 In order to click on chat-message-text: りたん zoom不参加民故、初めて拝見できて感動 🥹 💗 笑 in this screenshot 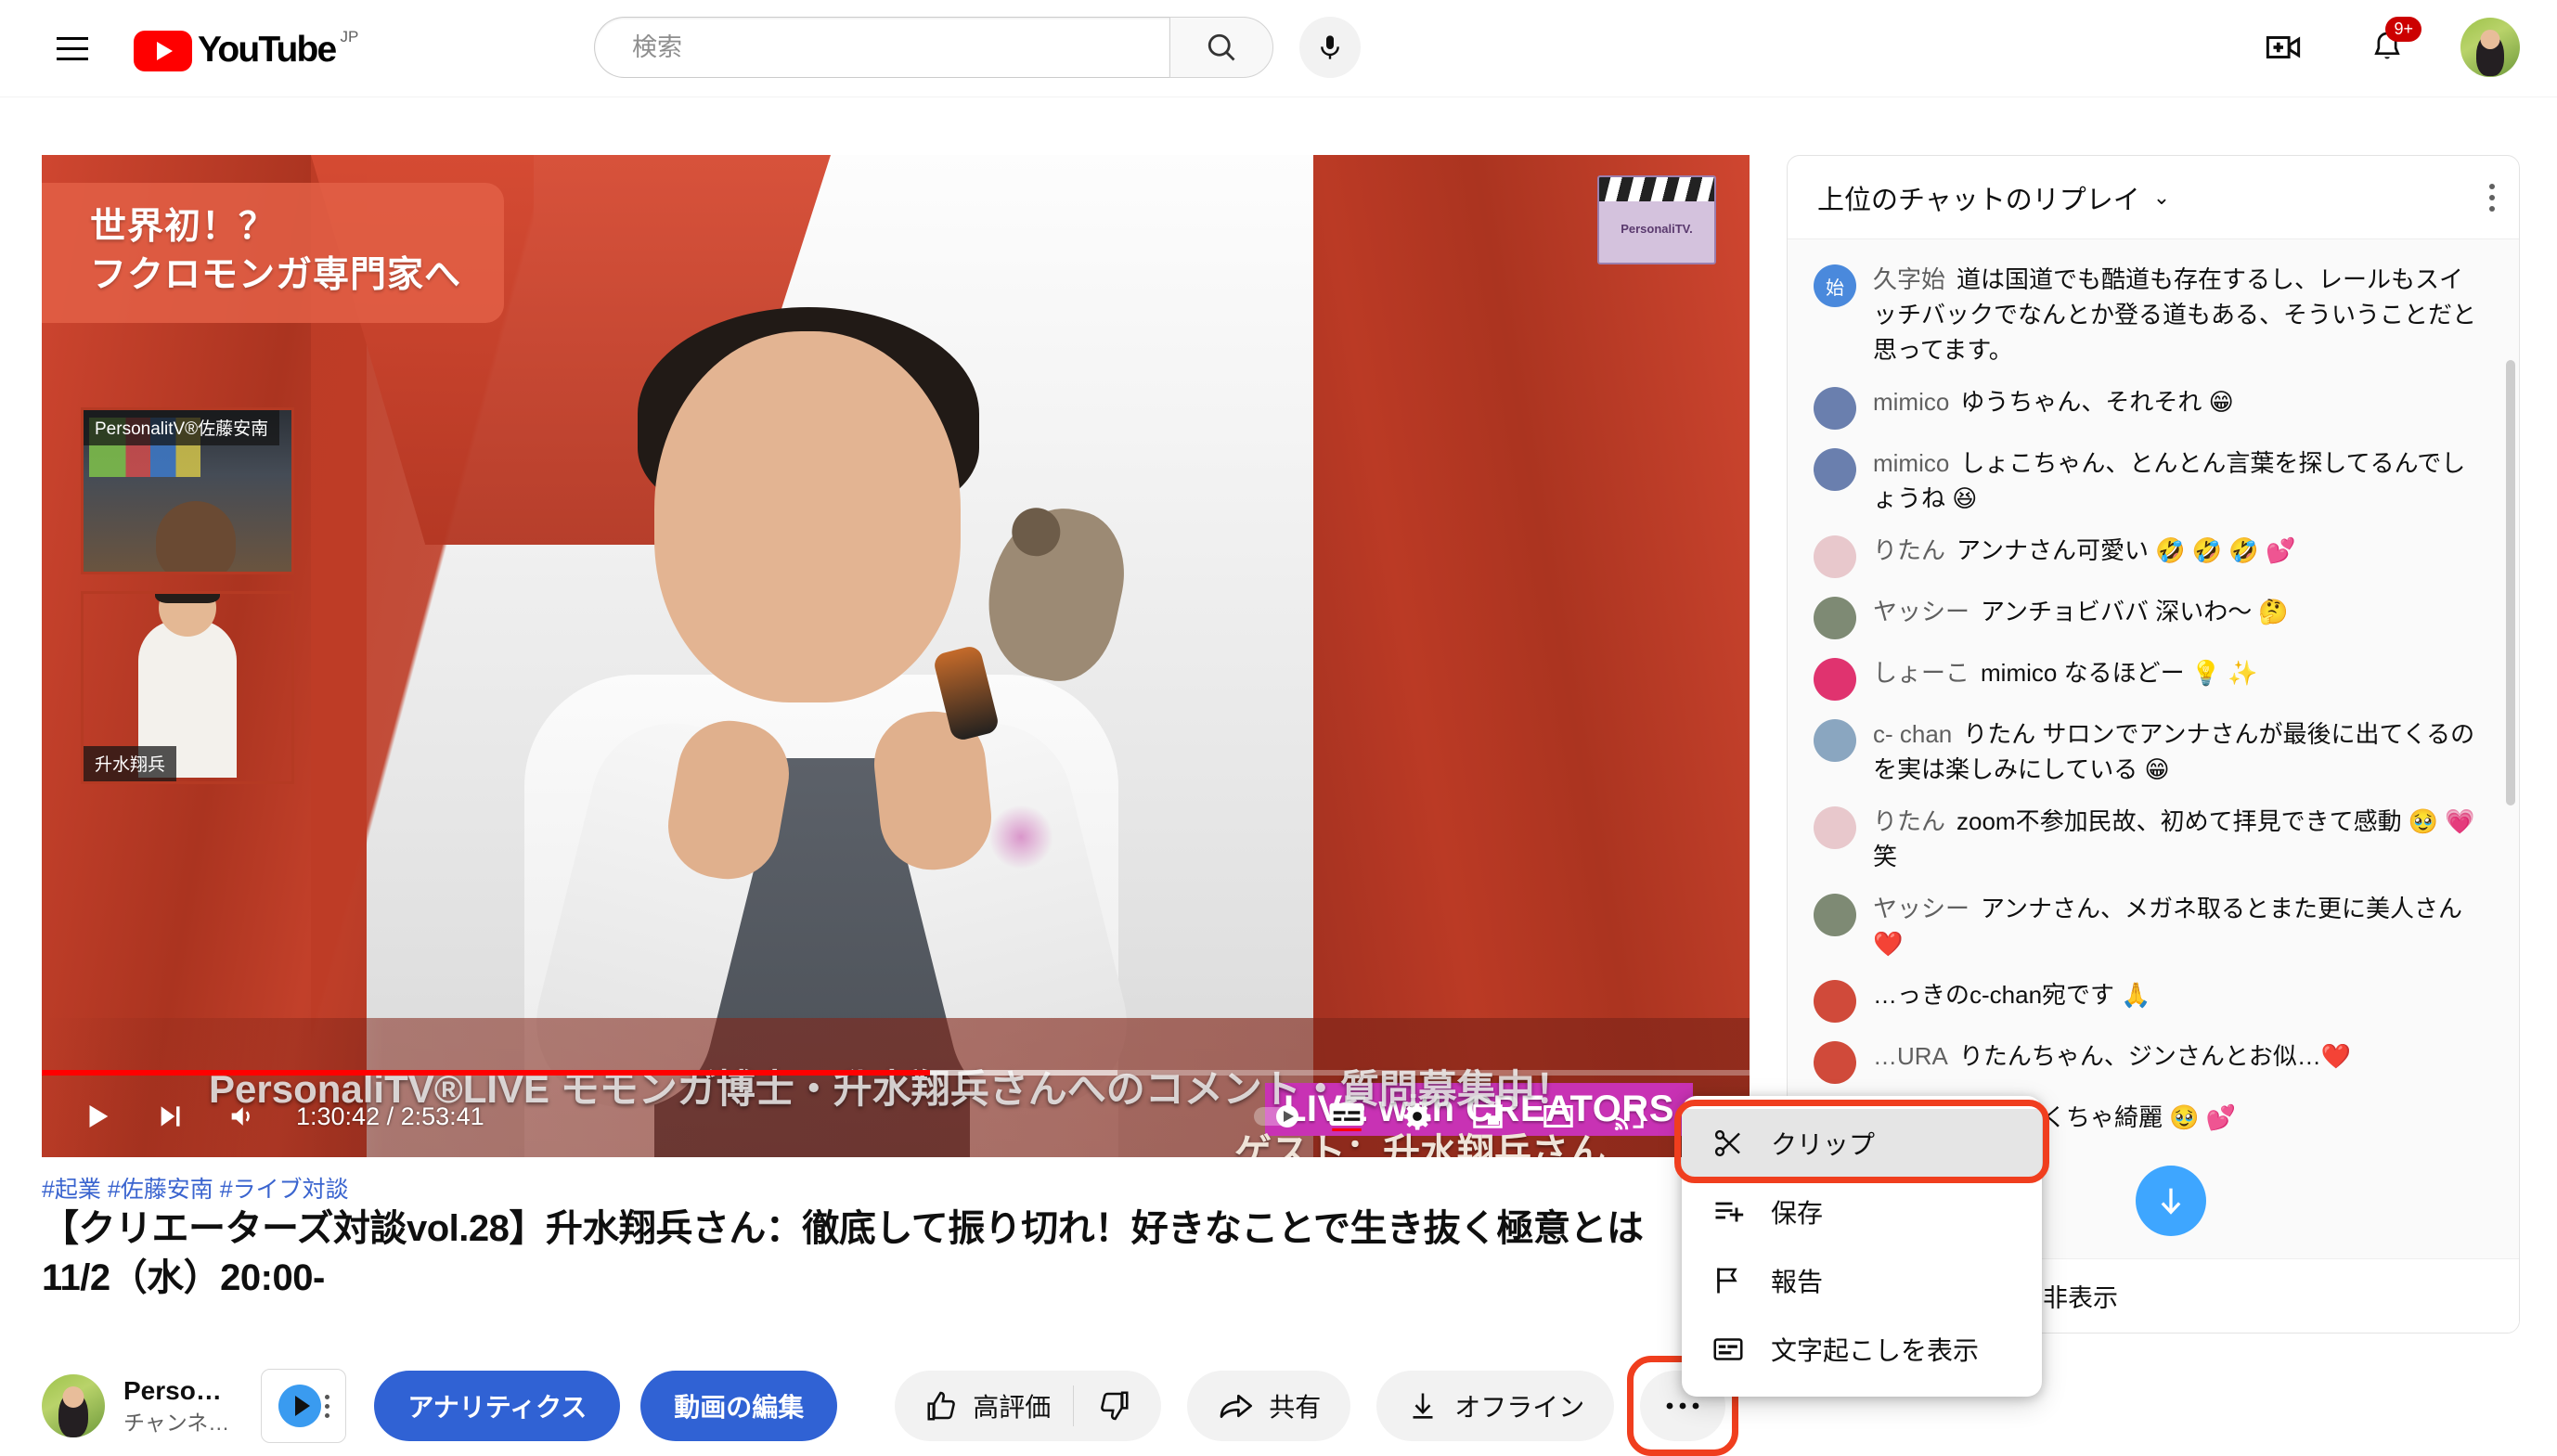, I will do `click(2178, 840)`.